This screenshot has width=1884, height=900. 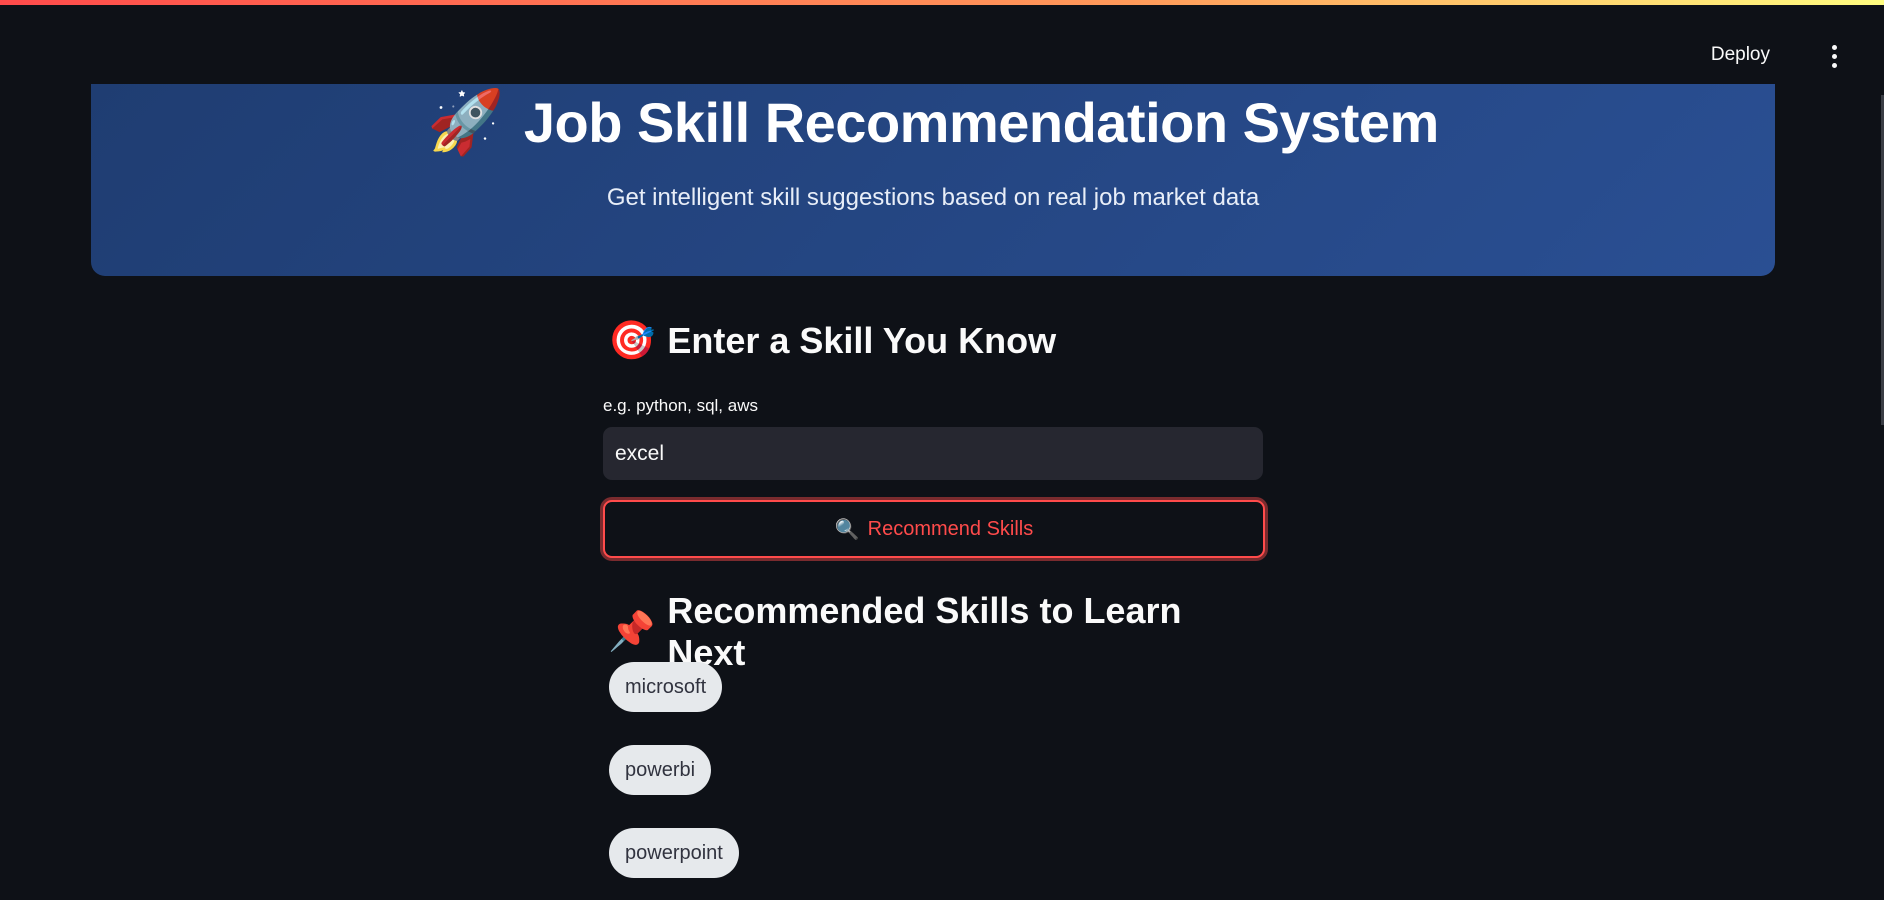 I want to click on recommend-skills-button: 🔍 Recommend Skills, so click(x=934, y=529).